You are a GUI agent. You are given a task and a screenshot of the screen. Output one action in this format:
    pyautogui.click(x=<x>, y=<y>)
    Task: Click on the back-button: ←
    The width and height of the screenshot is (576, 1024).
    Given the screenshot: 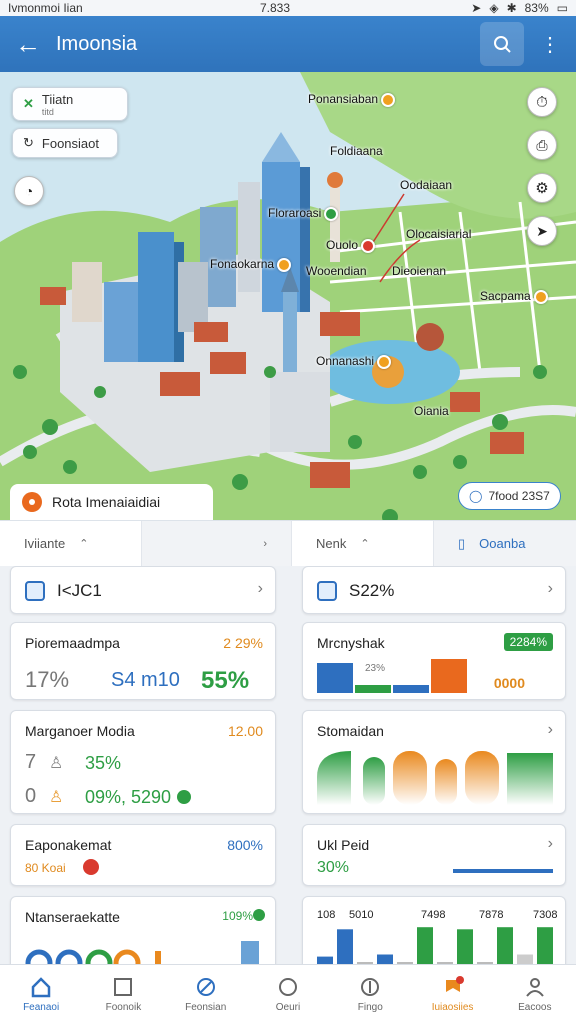 What is the action you would take?
    pyautogui.click(x=28, y=44)
    